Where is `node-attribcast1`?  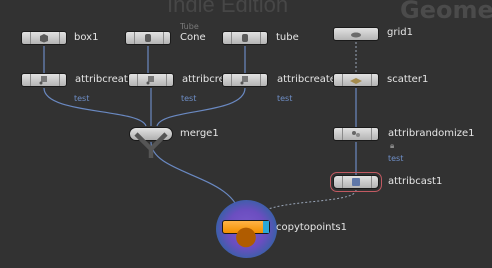 node-attribcast1 is located at coordinates (356, 182).